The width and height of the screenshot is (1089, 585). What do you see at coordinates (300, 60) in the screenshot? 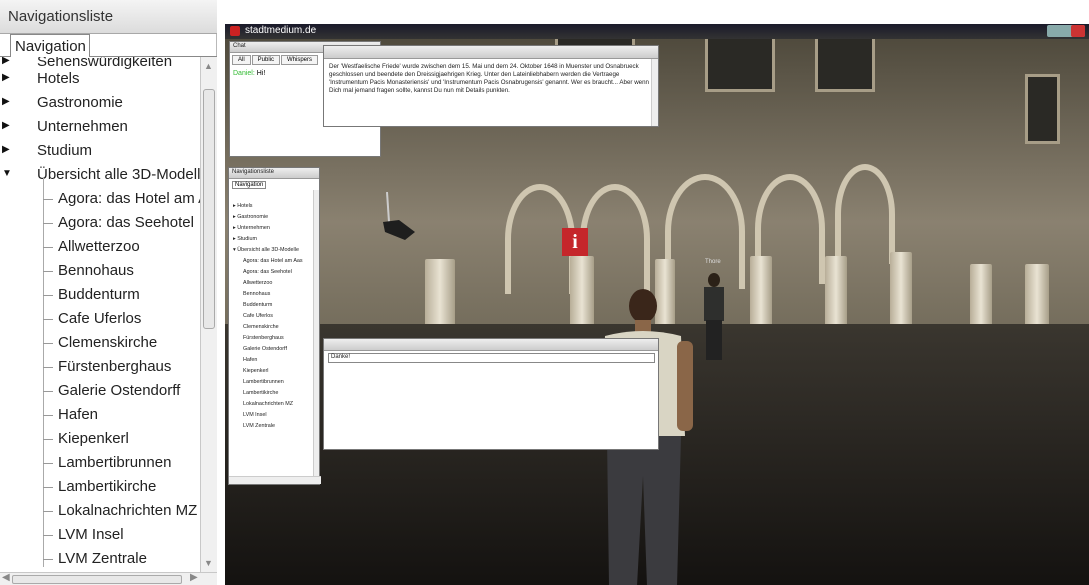
I see `tab-whispers: Whispers` at bounding box center [300, 60].